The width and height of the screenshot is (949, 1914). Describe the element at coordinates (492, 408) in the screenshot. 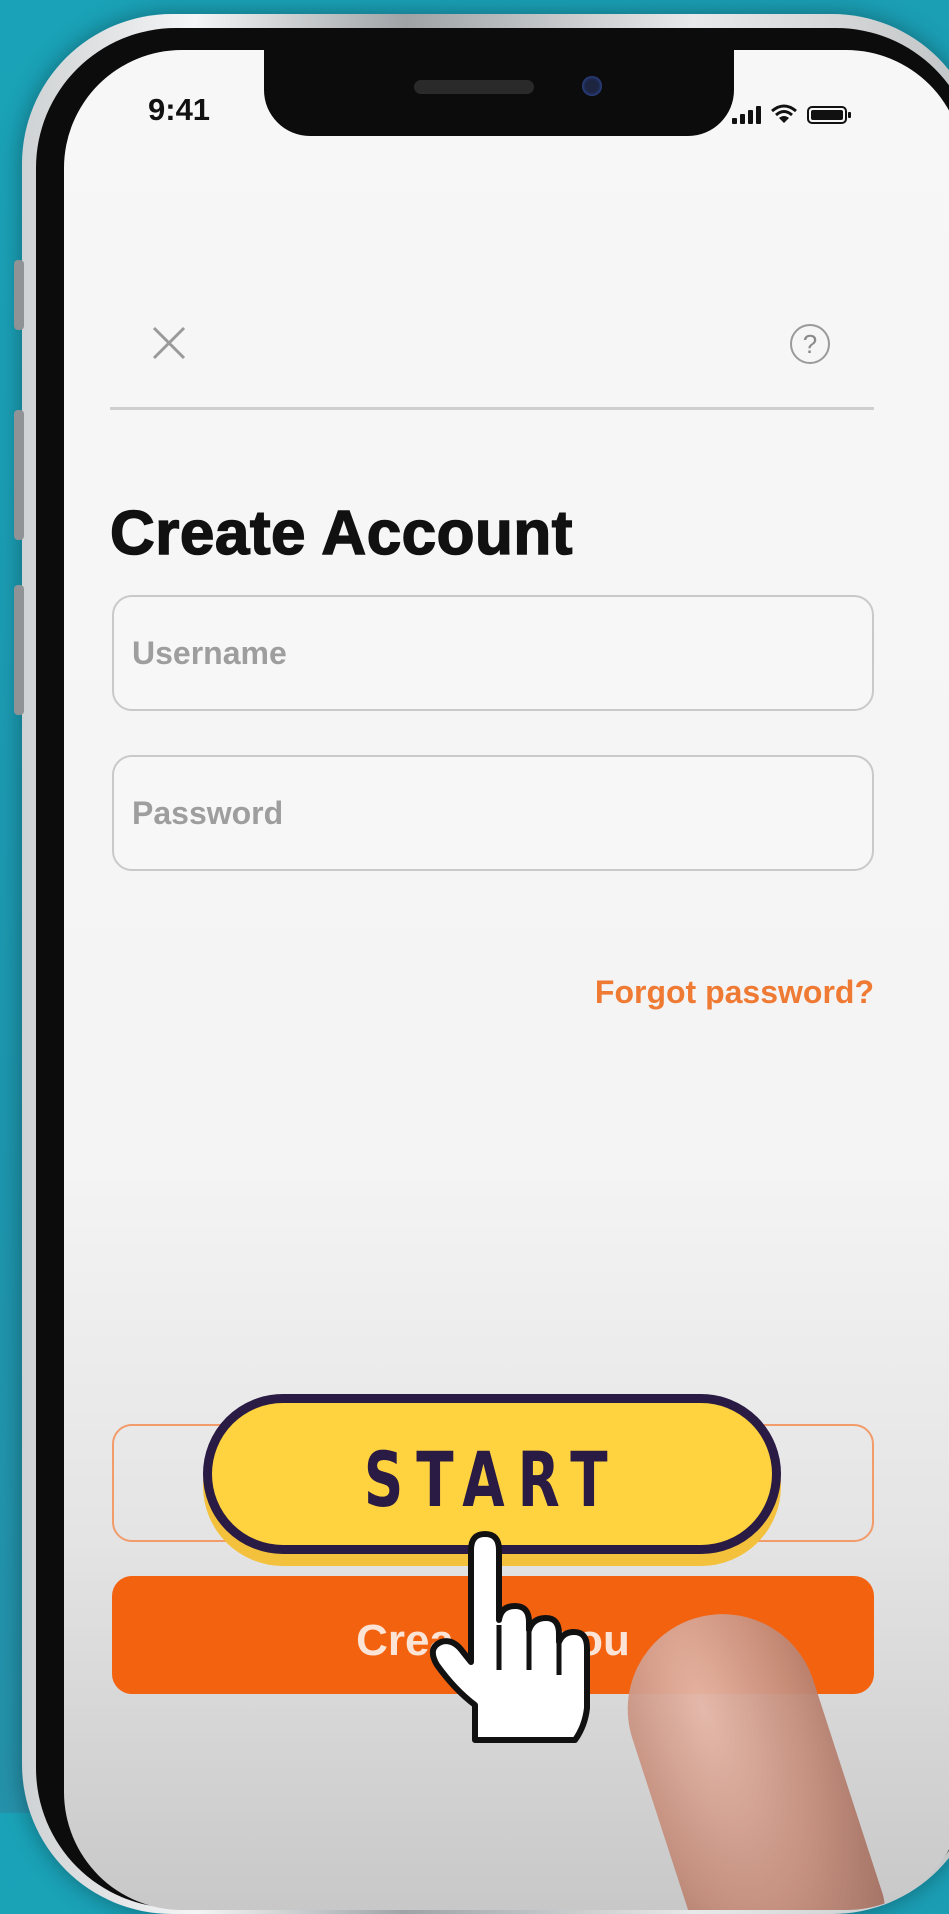

I see `header-divider` at that location.